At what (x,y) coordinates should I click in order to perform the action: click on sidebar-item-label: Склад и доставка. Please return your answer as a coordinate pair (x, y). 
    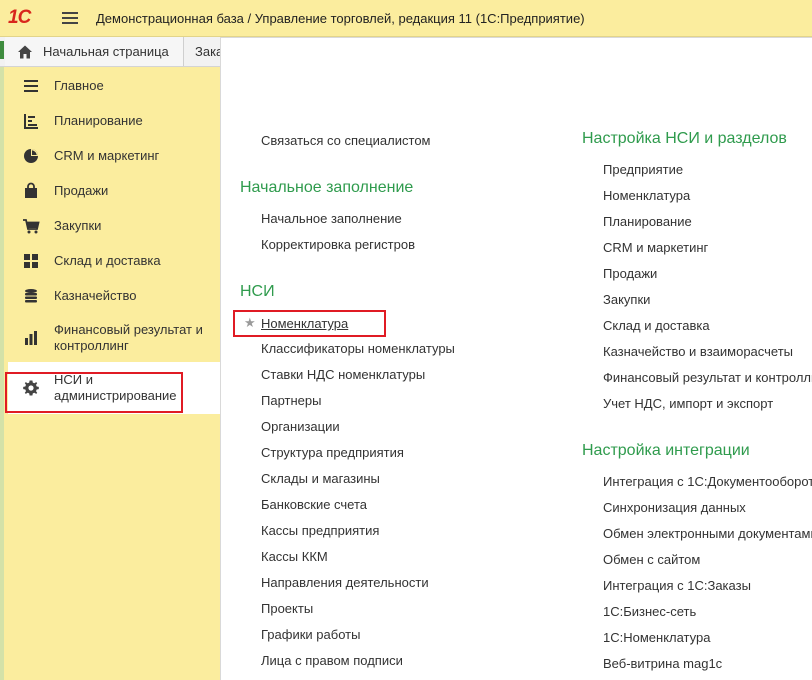
    Looking at the image, I should click on (107, 260).